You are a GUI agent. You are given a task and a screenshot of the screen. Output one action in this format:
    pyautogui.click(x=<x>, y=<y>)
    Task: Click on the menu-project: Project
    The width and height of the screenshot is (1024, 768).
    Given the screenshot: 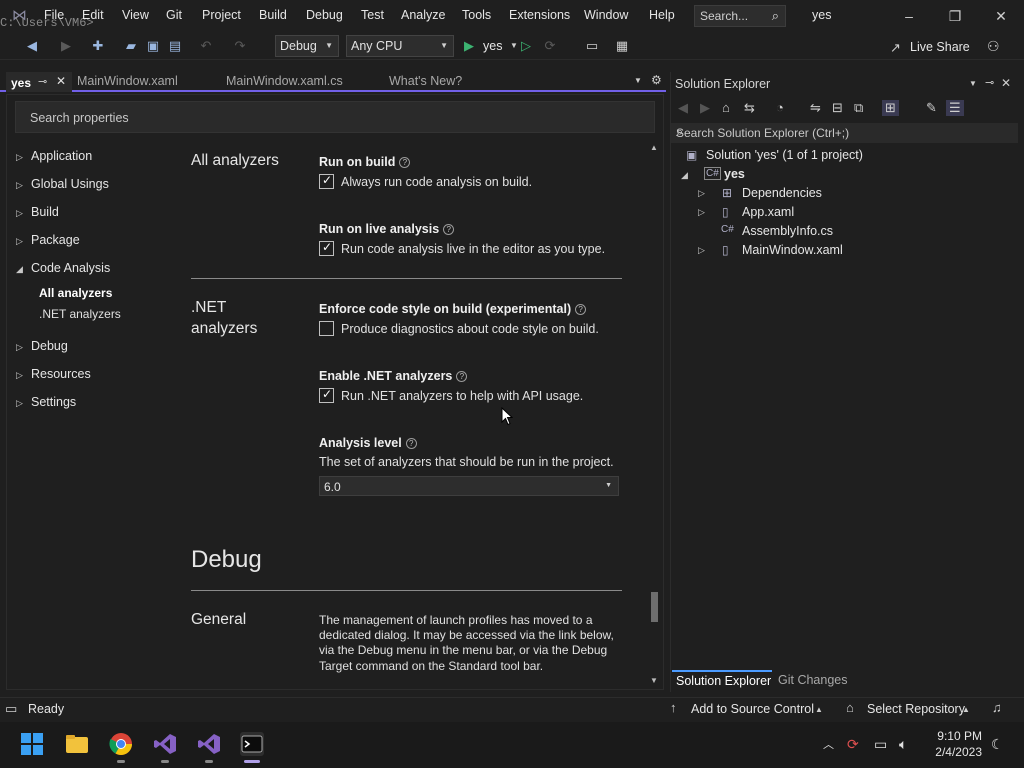 What is the action you would take?
    pyautogui.click(x=221, y=15)
    